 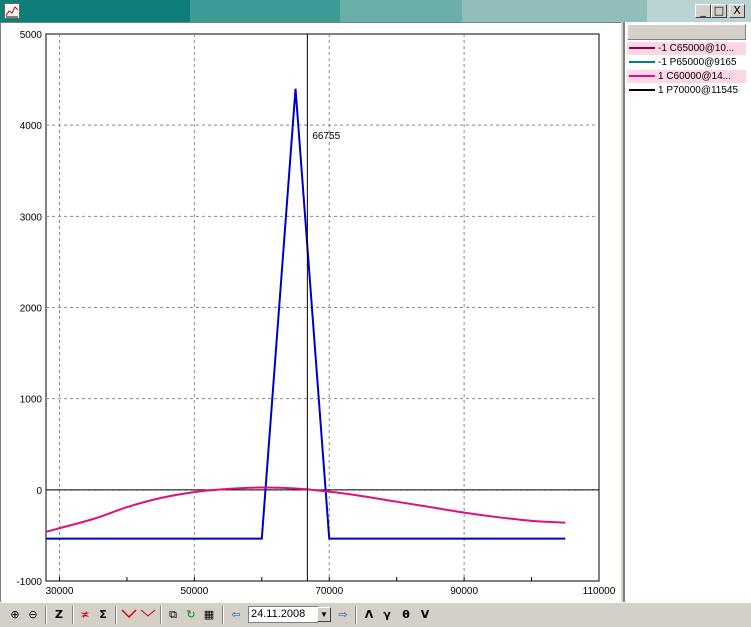 I want to click on zoom-out-icon: ⊖, so click(x=33, y=615).